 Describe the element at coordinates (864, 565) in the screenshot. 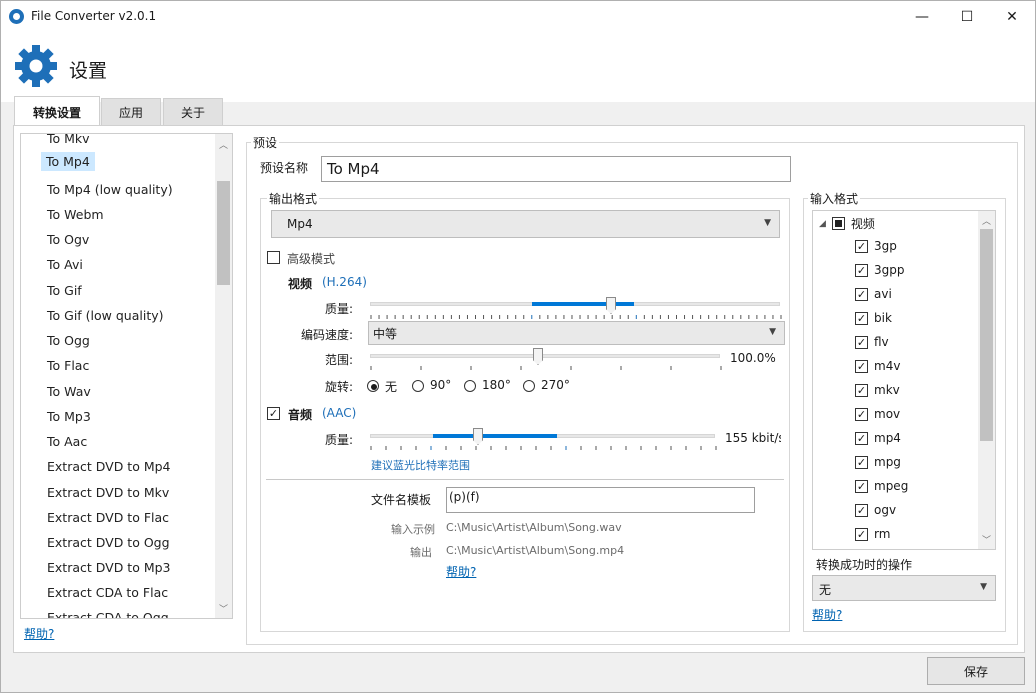

I see `on-success-label: 转换成功时的操作` at that location.